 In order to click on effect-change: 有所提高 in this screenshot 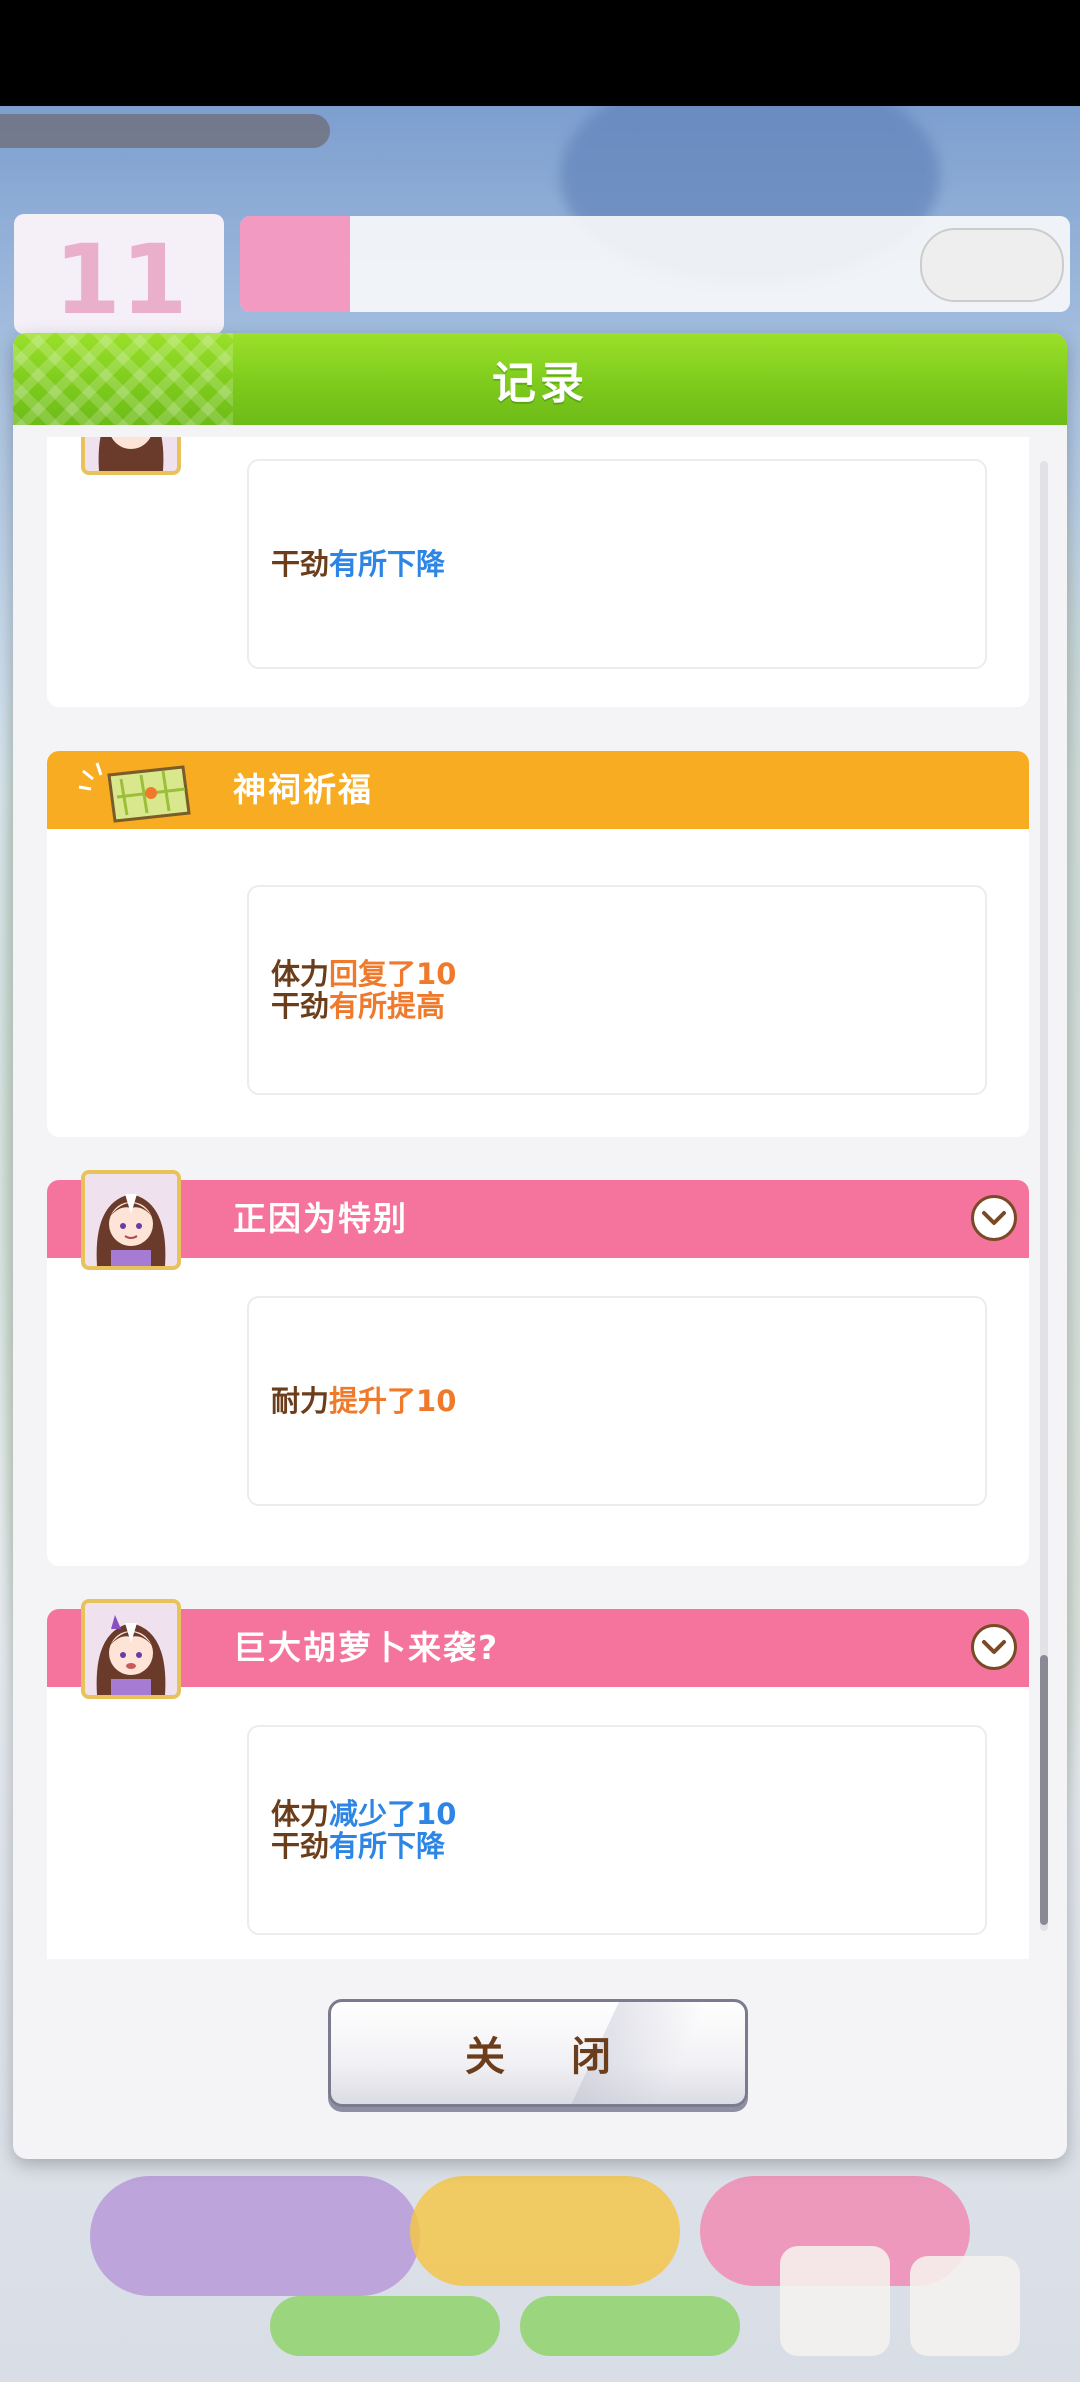, I will do `click(387, 1006)`.